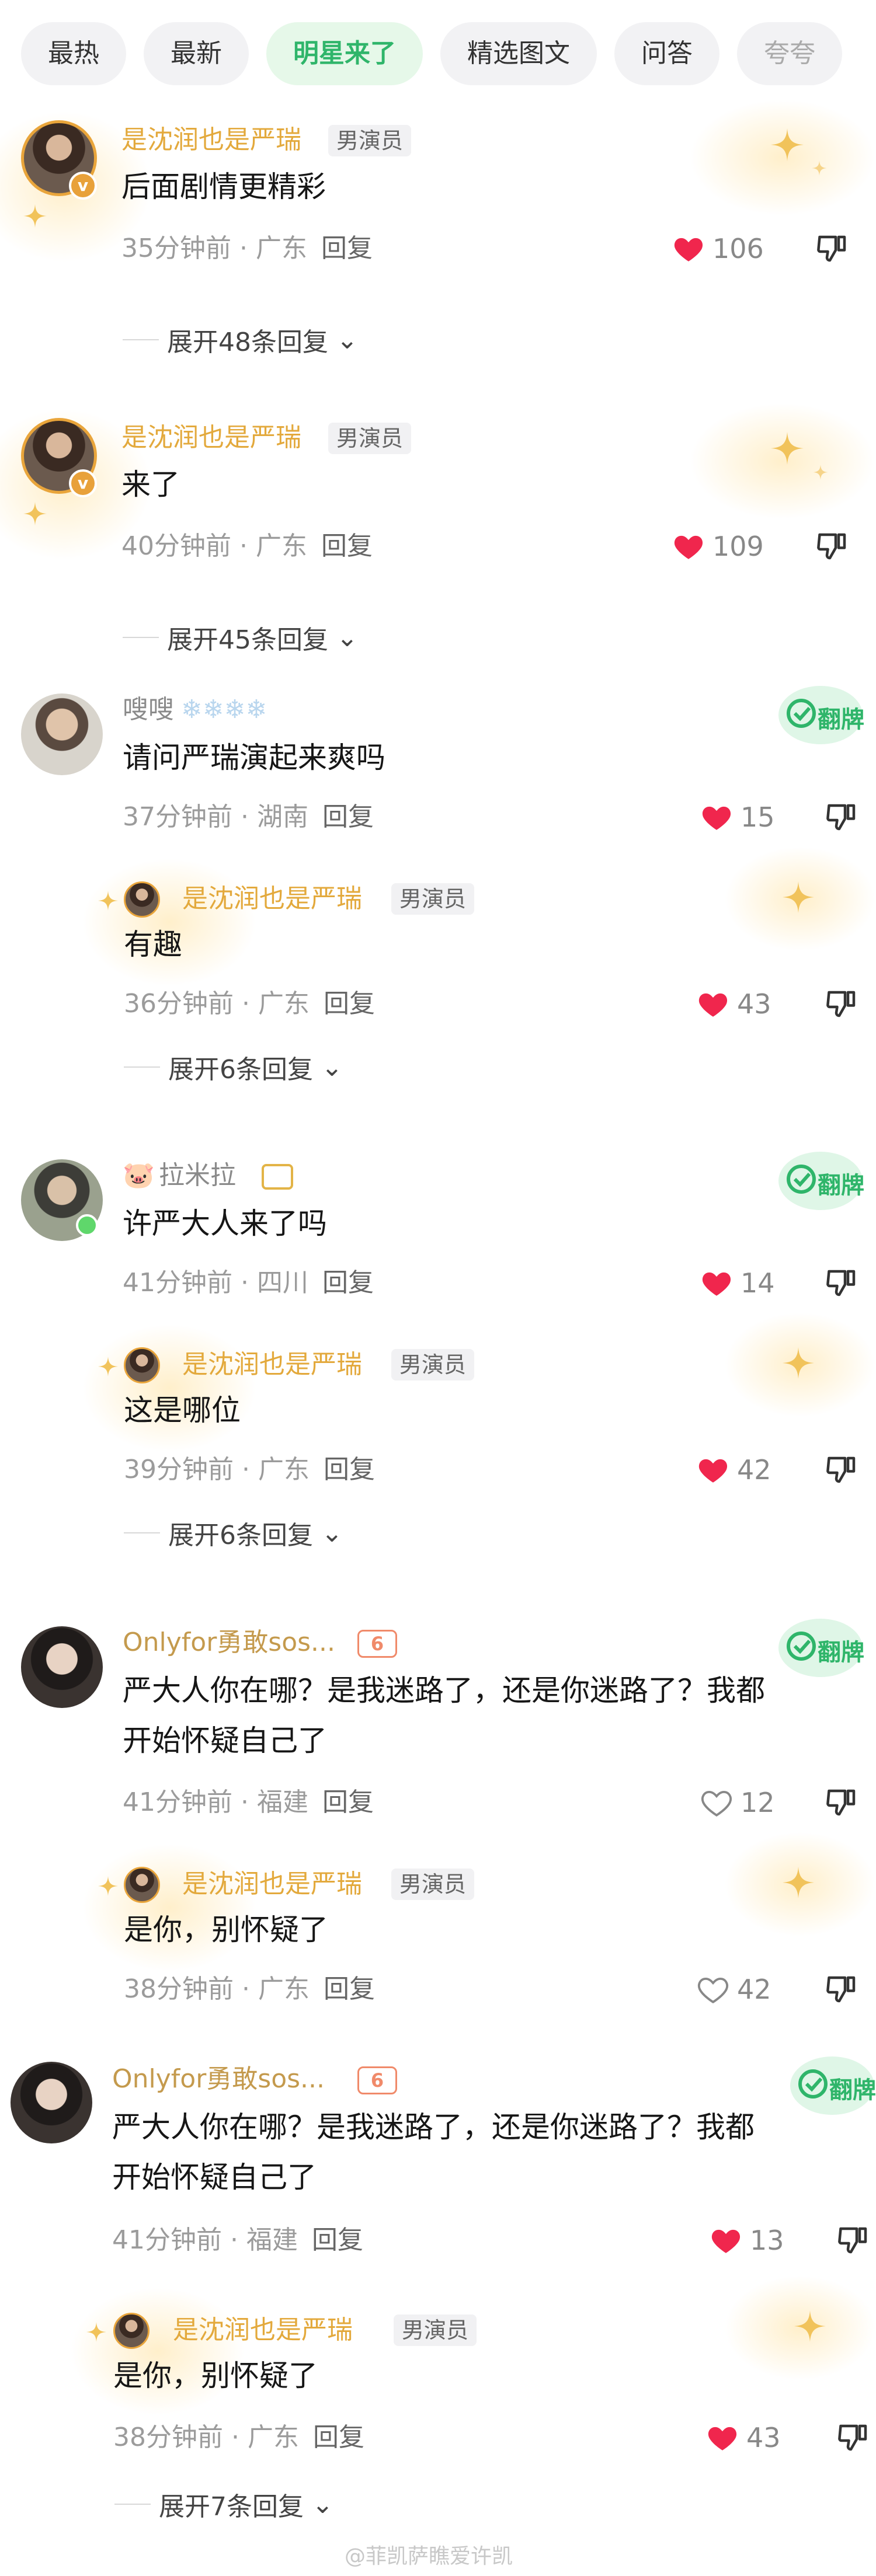  Describe the element at coordinates (518, 54) in the screenshot. I see `tab-featured: 精选图文` at that location.